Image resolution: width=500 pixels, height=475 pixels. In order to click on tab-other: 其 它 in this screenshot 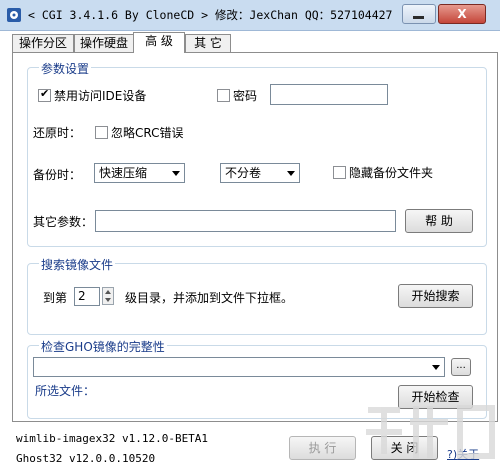, I will do `click(208, 43)`.